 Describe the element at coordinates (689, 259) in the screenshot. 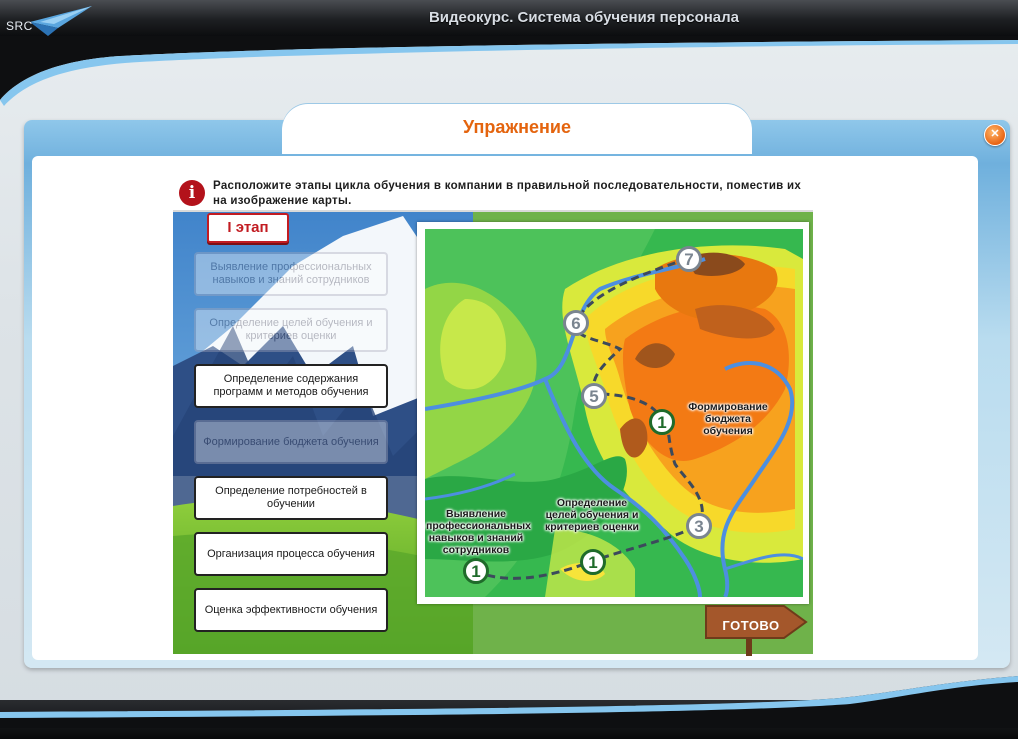

I see `marker-7: 7` at that location.